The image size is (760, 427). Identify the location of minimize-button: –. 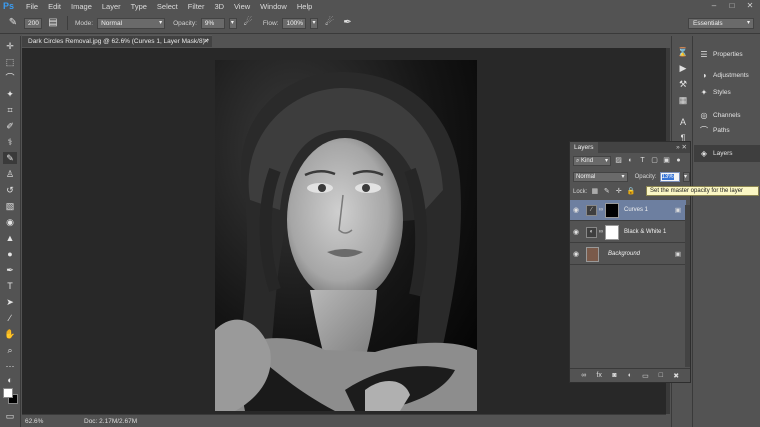
(714, 6).